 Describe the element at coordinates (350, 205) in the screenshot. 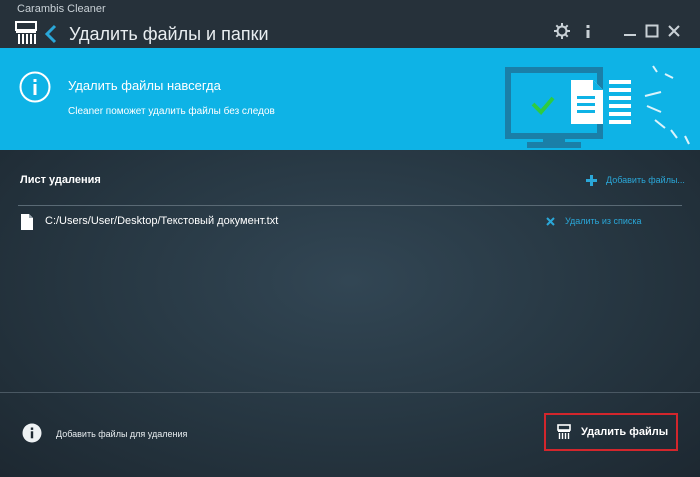

I see `list-divider` at that location.